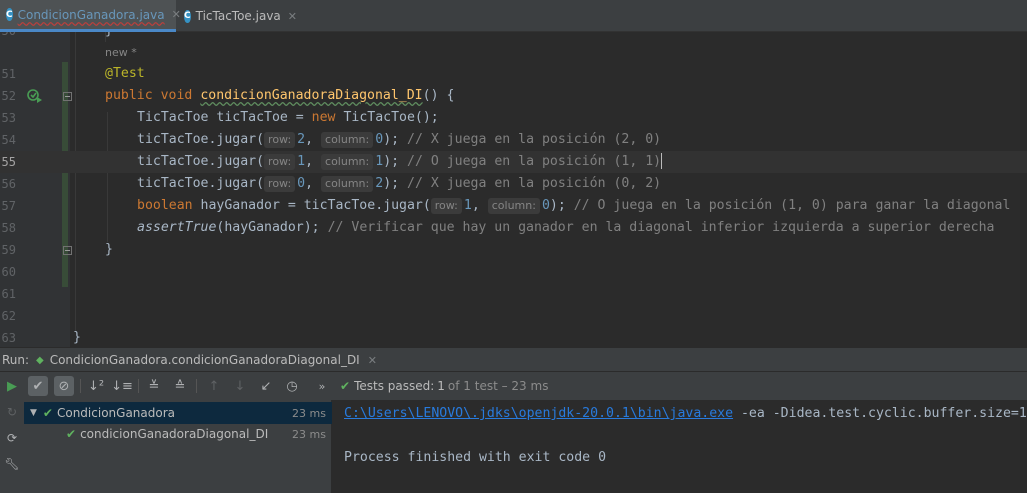 The width and height of the screenshot is (1027, 493). Describe the element at coordinates (513, 337) in the screenshot. I see `code-line: 63 }` at that location.